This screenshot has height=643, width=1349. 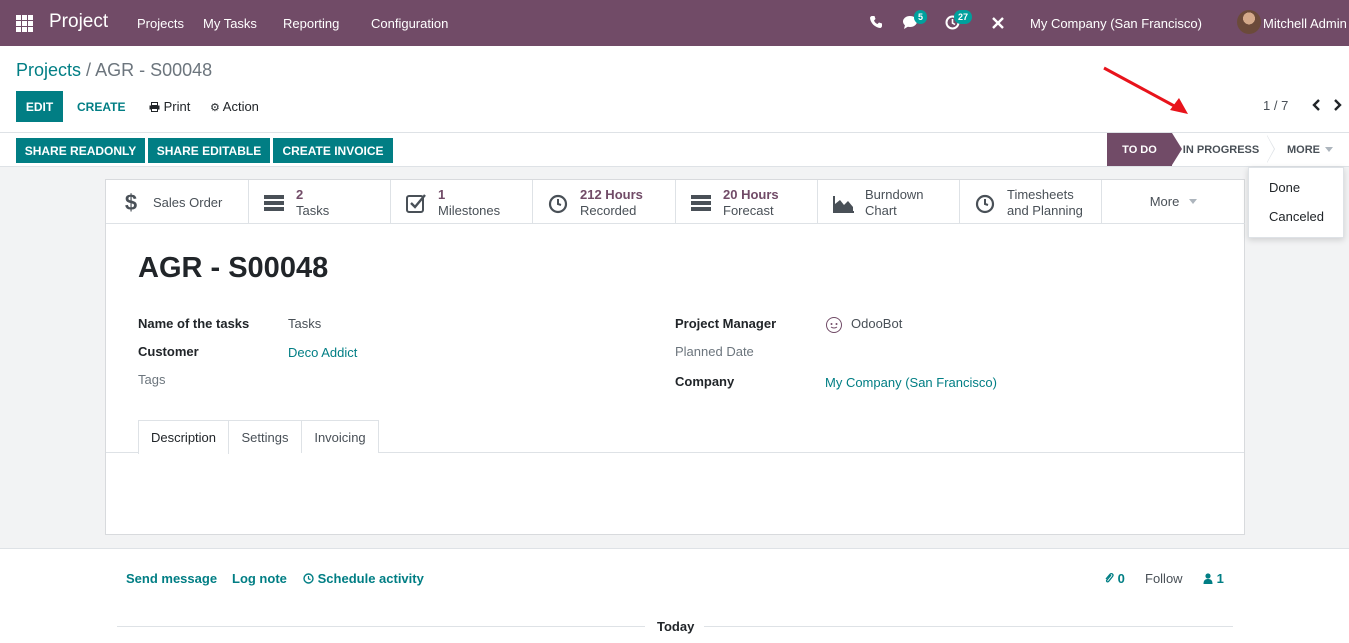 I want to click on print-label: Print, so click(x=177, y=106).